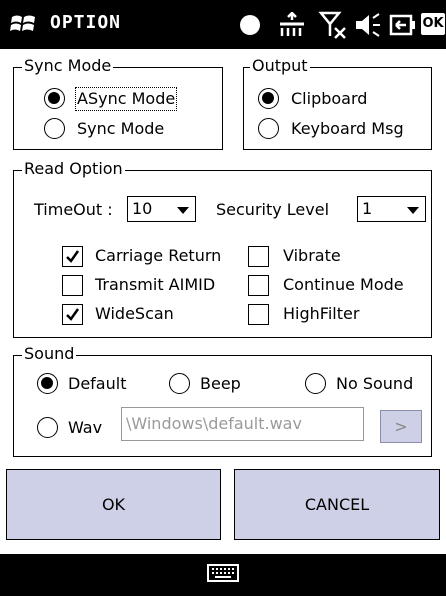 The width and height of the screenshot is (446, 596). I want to click on browse-button: >, so click(401, 426).